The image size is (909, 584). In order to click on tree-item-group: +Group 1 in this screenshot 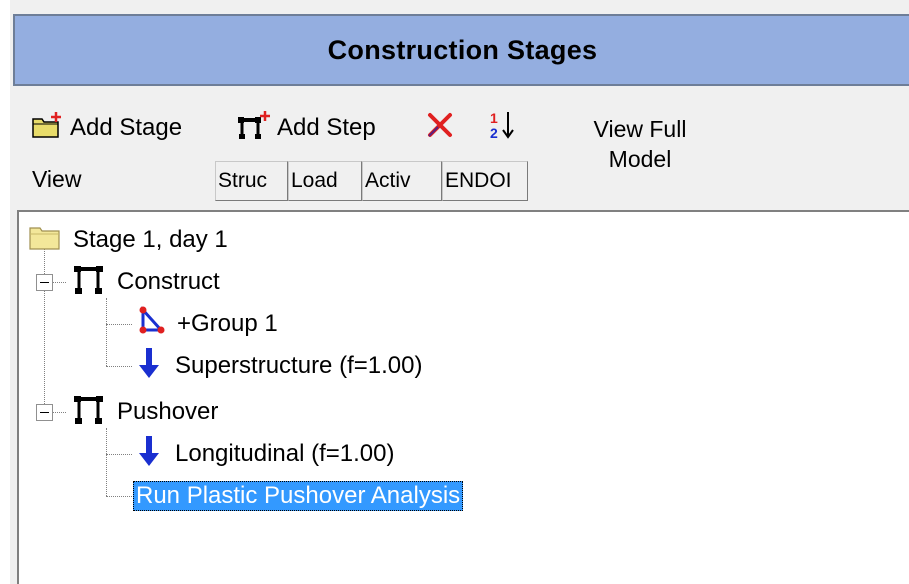, I will do `click(206, 324)`.